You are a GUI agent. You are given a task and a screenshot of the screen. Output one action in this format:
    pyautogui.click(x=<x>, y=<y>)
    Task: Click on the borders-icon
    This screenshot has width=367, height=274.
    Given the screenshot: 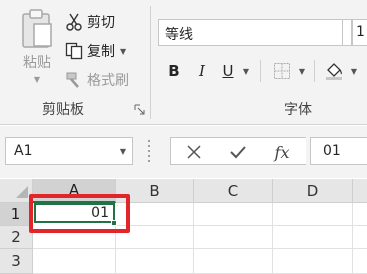 What is the action you would take?
    pyautogui.click(x=282, y=71)
    